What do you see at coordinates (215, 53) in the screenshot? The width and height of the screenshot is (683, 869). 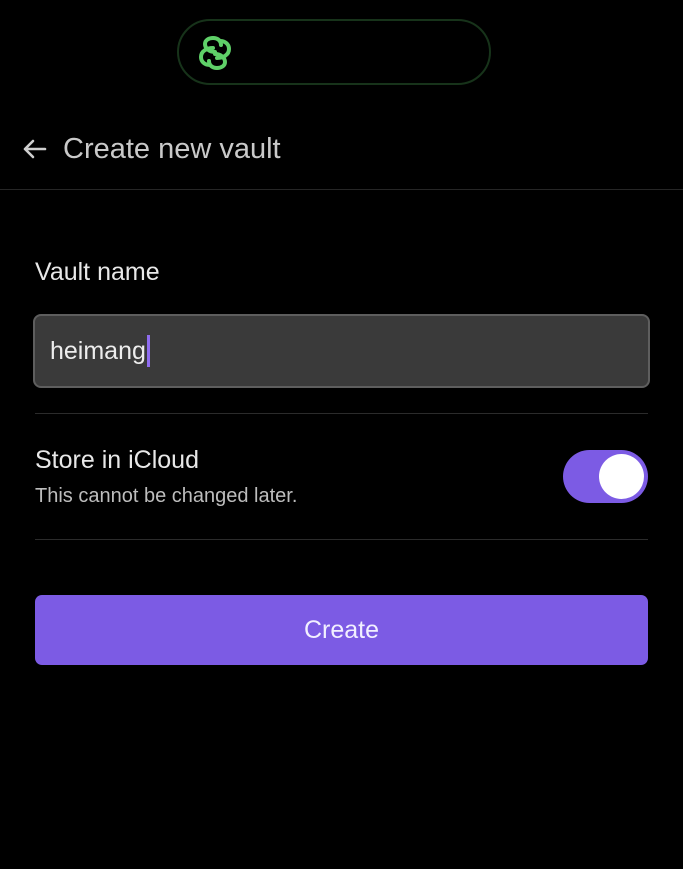 I see `link-icon` at bounding box center [215, 53].